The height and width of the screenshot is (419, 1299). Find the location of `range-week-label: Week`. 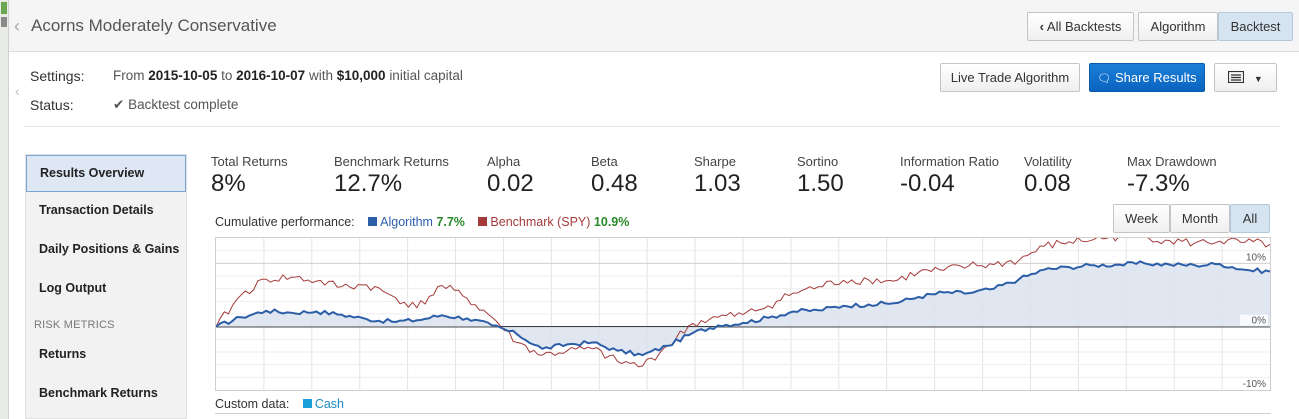

range-week-label: Week is located at coordinates (1141, 218).